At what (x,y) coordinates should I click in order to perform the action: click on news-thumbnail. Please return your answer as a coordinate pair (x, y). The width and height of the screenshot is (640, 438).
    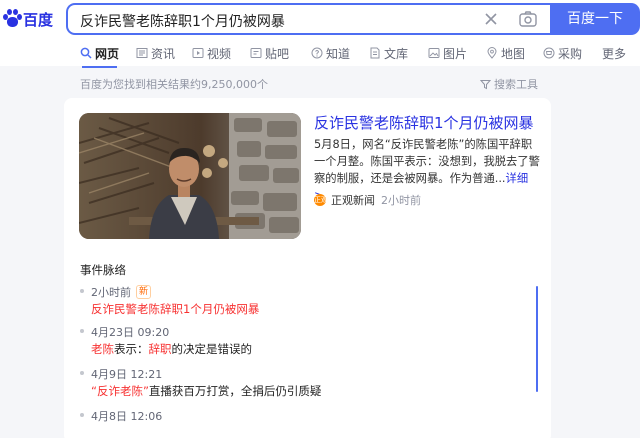
    Looking at the image, I should click on (190, 176).